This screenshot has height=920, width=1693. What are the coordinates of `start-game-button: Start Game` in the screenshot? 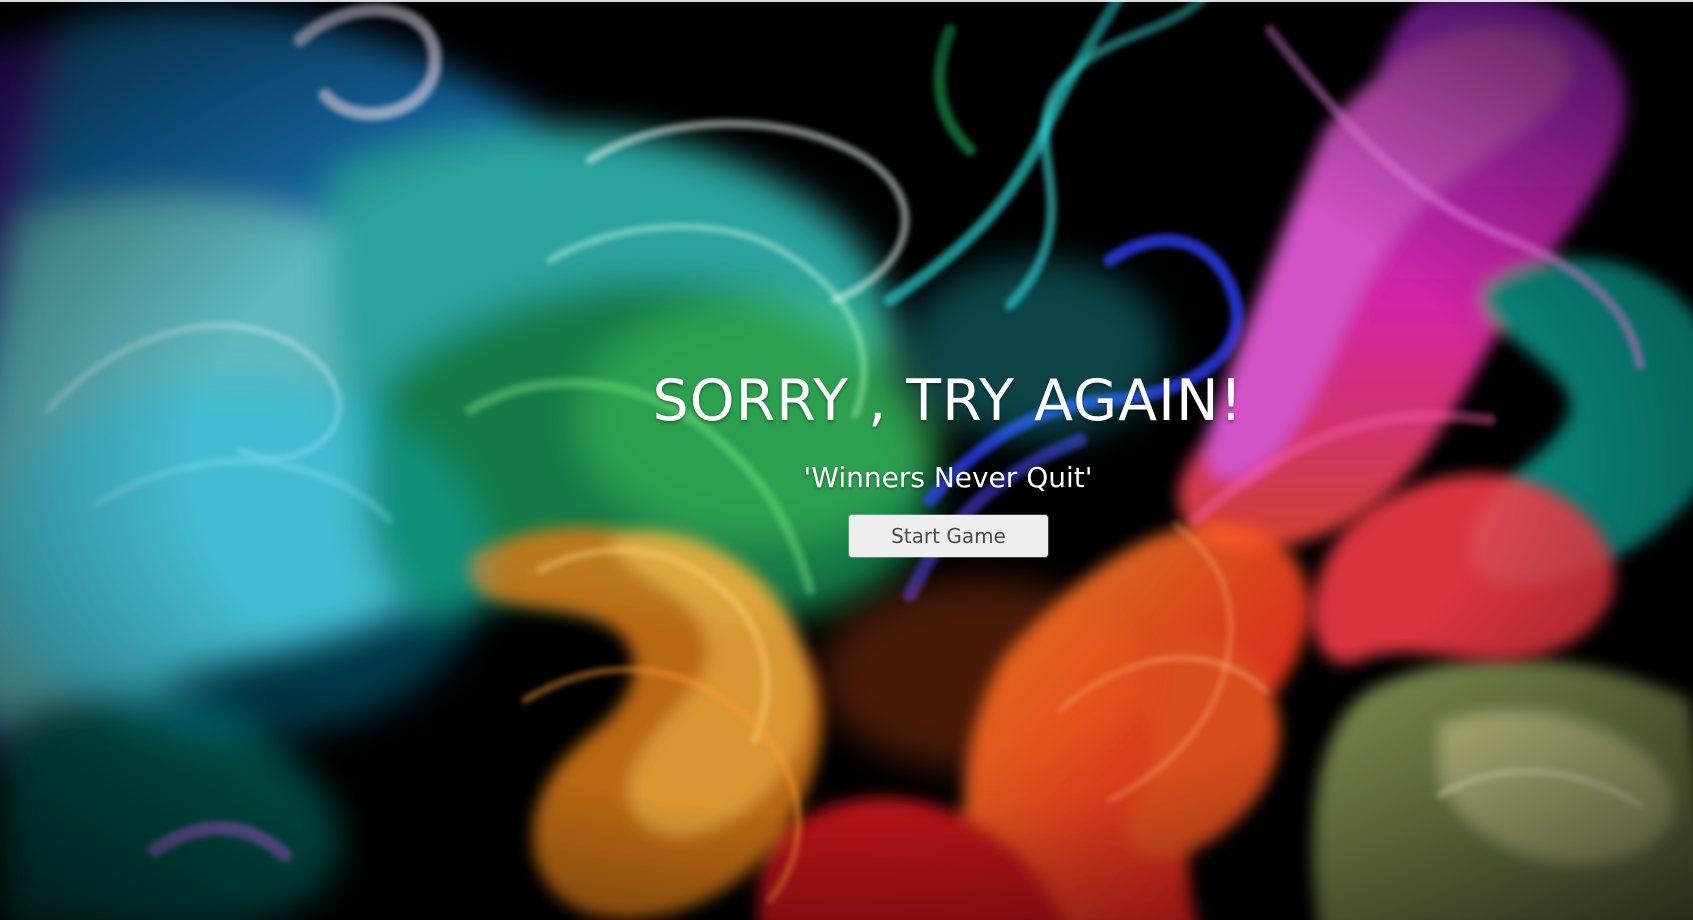 It's located at (948, 536).